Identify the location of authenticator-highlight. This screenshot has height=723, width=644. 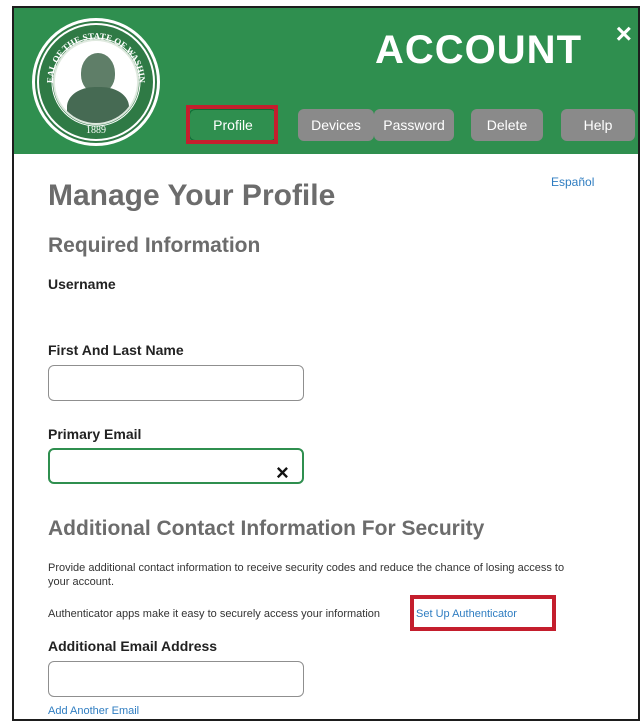
(483, 613).